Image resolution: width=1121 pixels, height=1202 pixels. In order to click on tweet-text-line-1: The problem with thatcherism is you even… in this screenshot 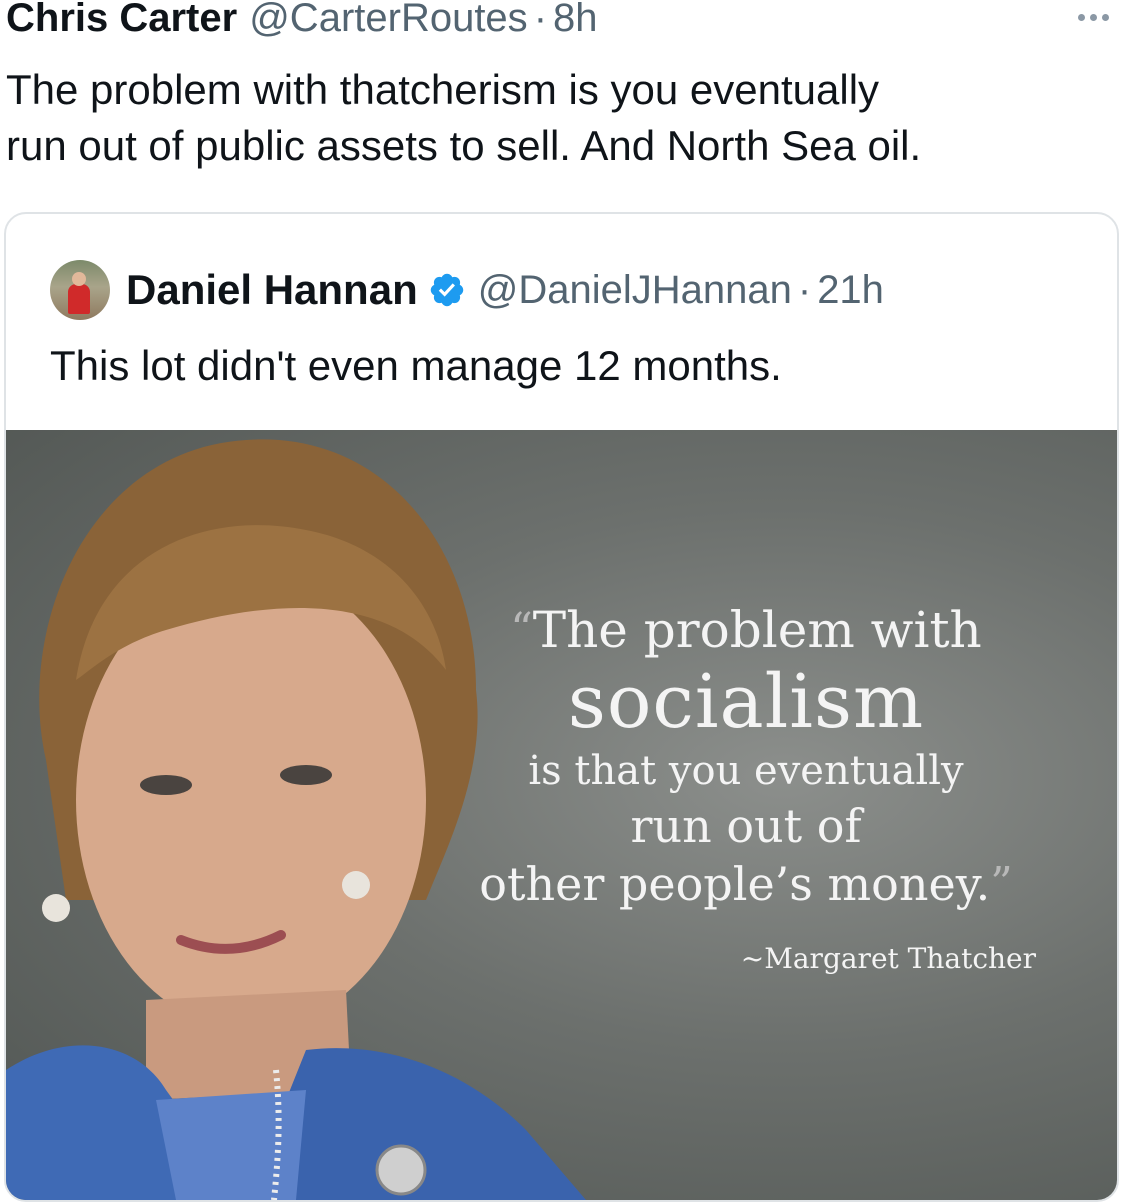, I will do `click(443, 89)`.